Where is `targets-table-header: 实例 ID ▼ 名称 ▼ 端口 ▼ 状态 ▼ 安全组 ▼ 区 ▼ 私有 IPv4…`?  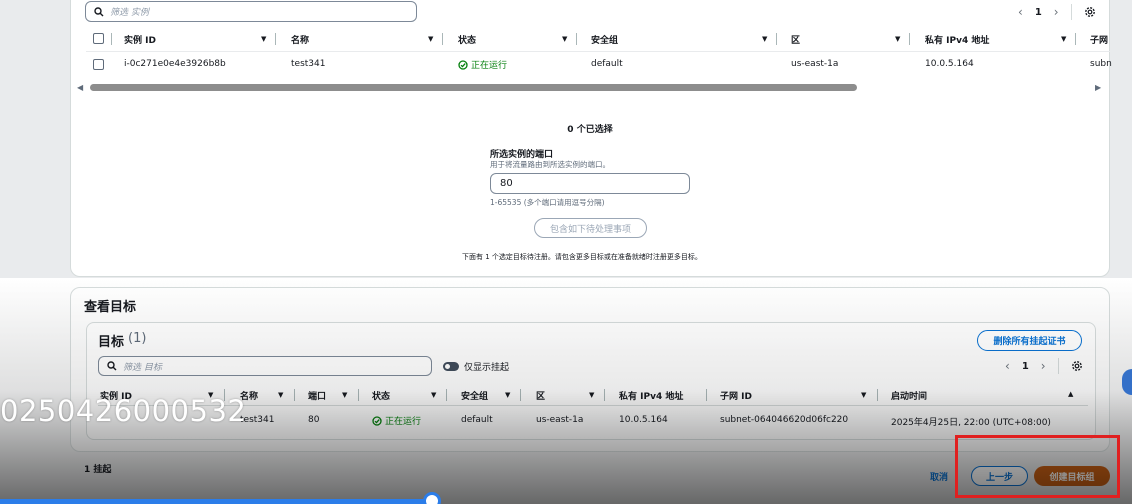 targets-table-header: 实例 ID ▼ 名称 ▼ 端口 ▼ 状态 ▼ 安全组 ▼ 区 ▼ 私有 IPv4… is located at coordinates (593, 395).